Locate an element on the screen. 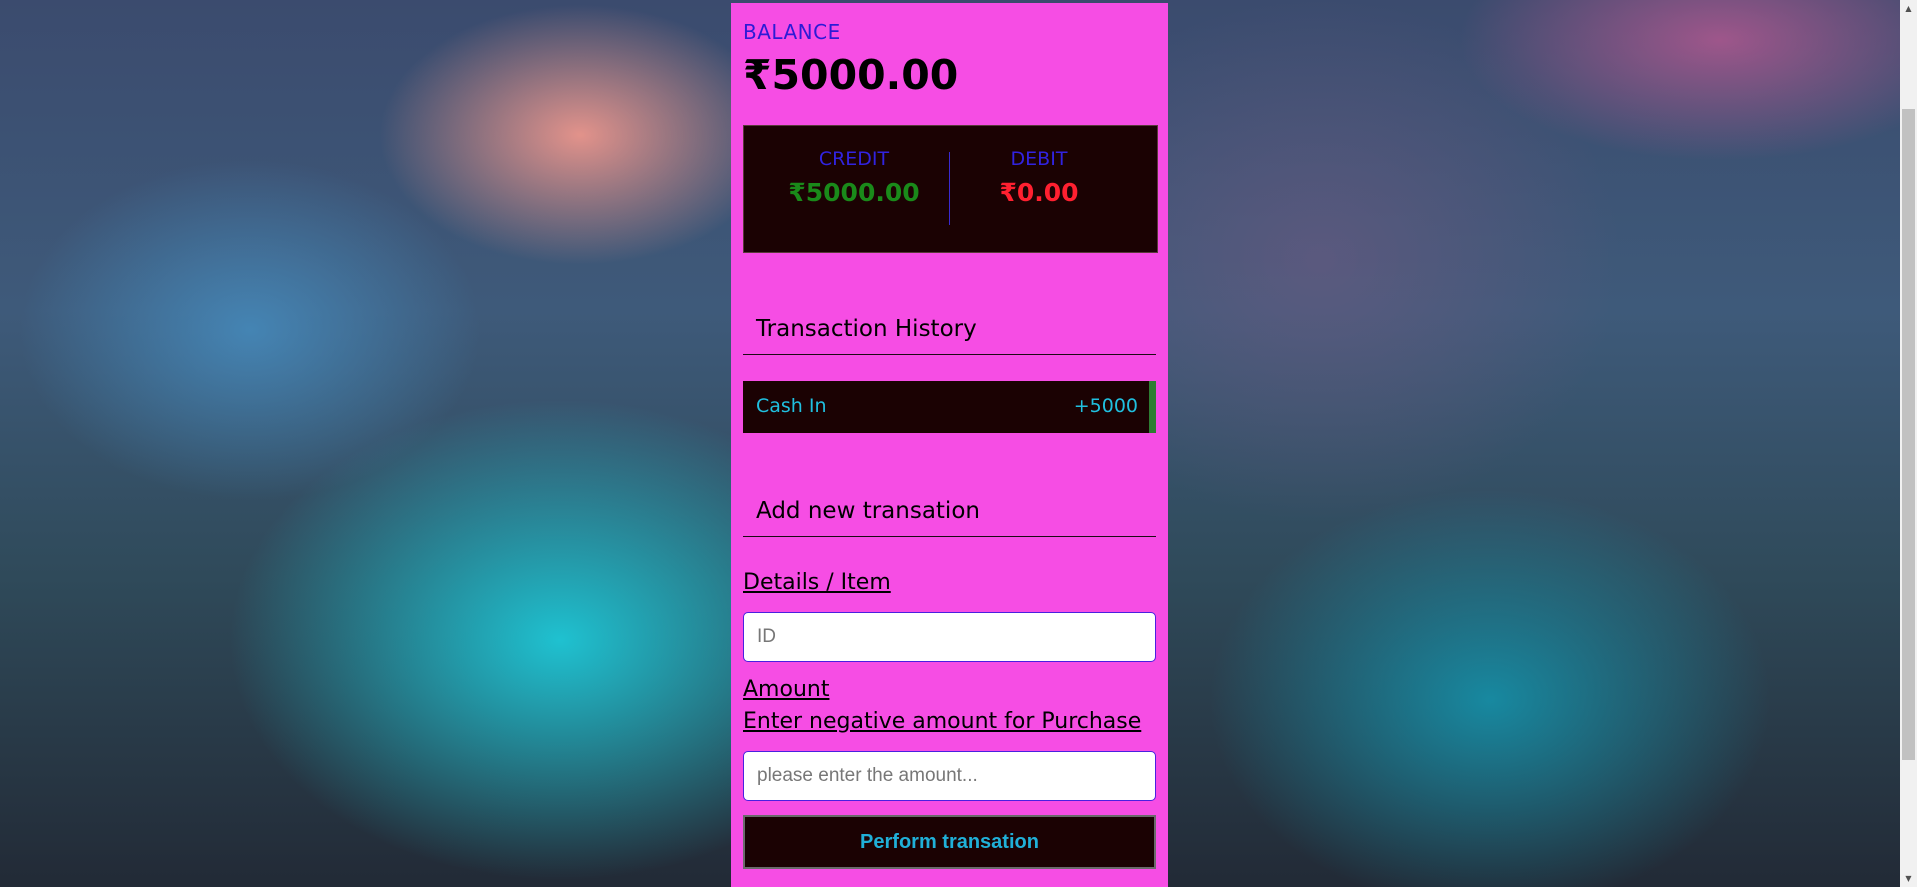 The width and height of the screenshot is (1917, 887). amount-hint: Enter negative amount for Purchase is located at coordinates (942, 721).